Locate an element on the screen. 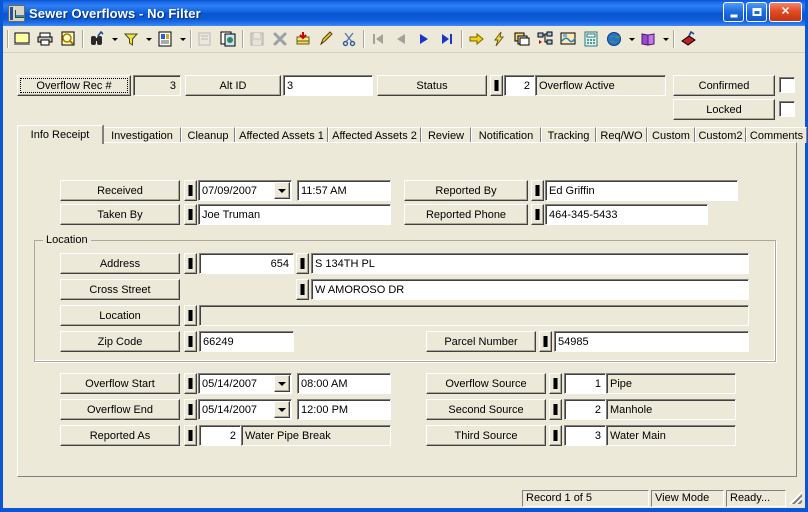 Image resolution: width=808 pixels, height=512 pixels. tab-affected-assets-2: Affected Assets 2 is located at coordinates (374, 135).